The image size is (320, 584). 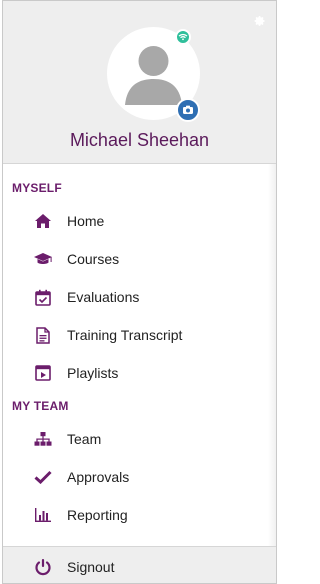 I want to click on avatar-container, so click(x=153, y=74).